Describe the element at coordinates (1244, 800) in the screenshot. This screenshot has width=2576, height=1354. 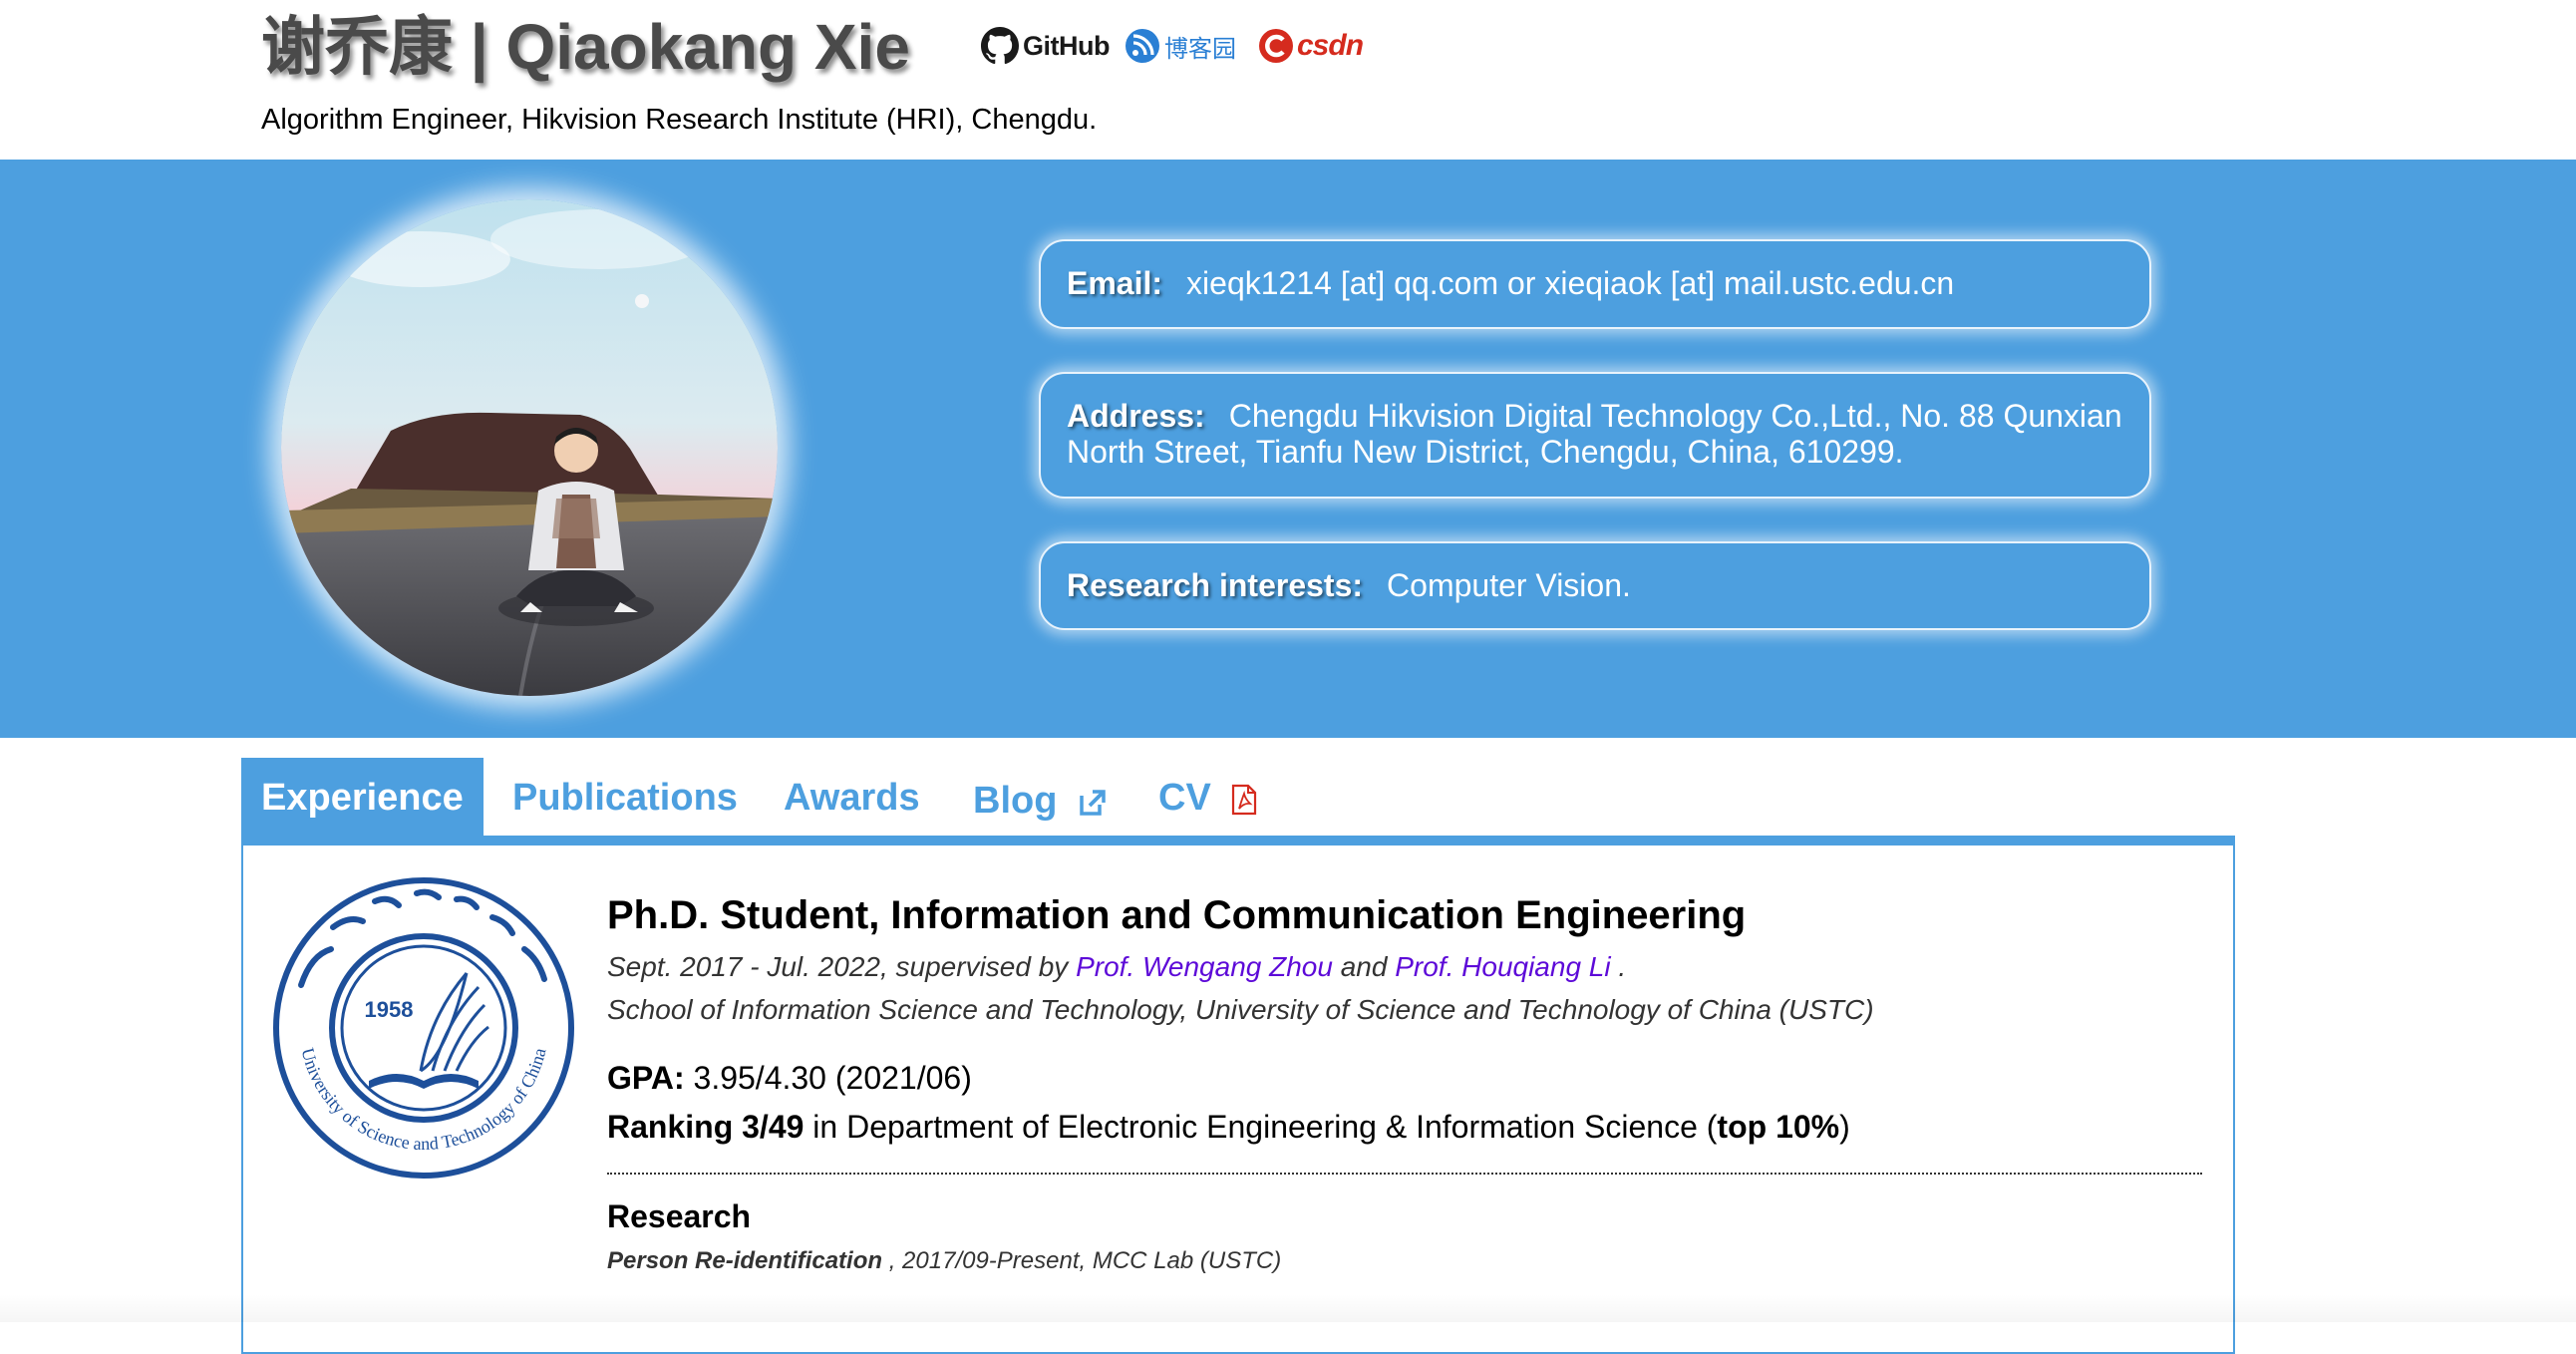
I see `pdf-icon` at that location.